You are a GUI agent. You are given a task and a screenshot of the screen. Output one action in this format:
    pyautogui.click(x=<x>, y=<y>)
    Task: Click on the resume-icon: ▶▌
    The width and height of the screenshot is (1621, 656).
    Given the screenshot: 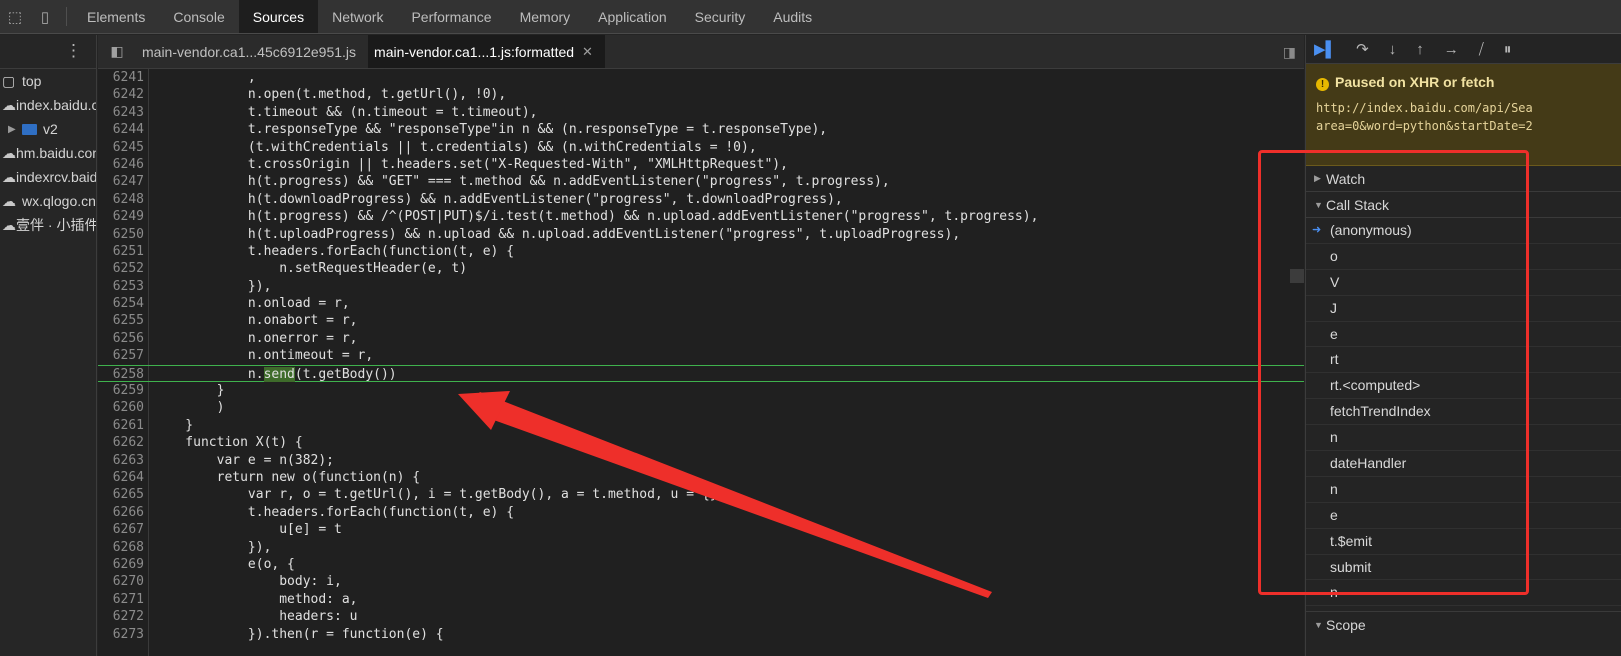 What is the action you would take?
    pyautogui.click(x=1325, y=49)
    